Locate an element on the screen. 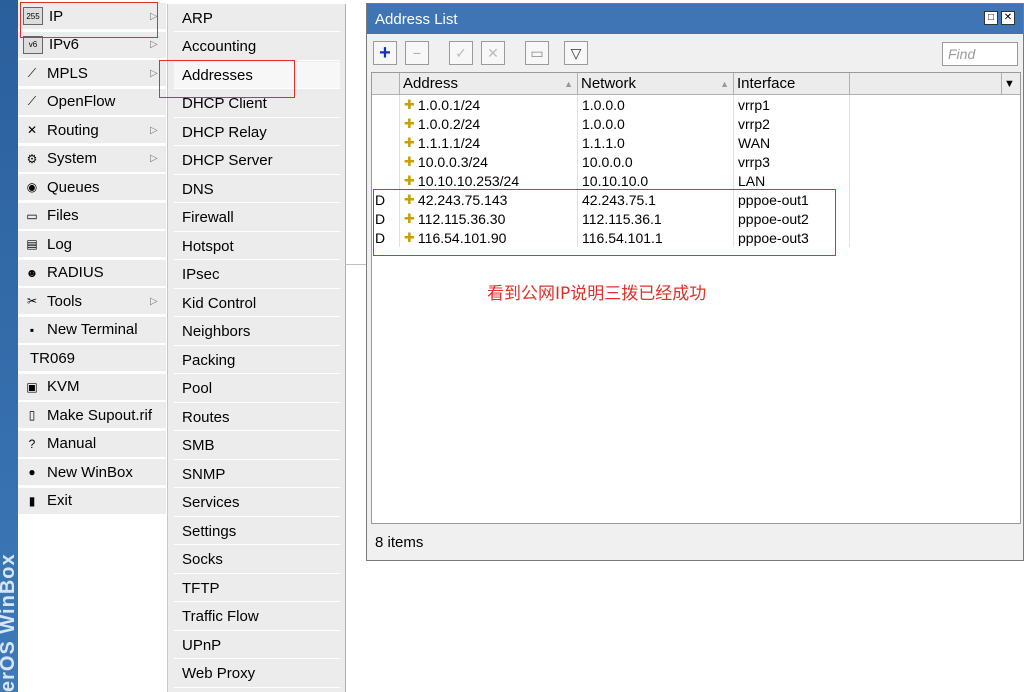 Image resolution: width=1024 pixels, height=692 pixels. row-address: ✚ 1.0.0.1/24 is located at coordinates (489, 104).